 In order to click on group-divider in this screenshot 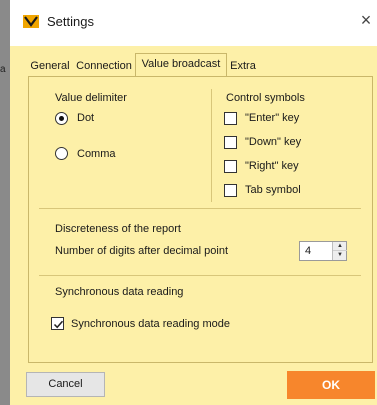, I will do `click(211, 145)`.